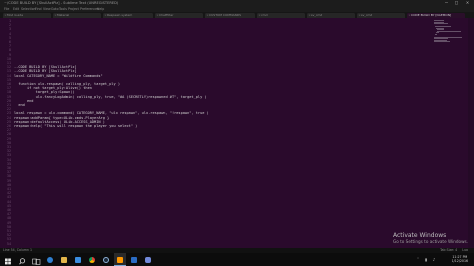  Describe the element at coordinates (456, 3) in the screenshot. I see `maximize-icon: □` at that location.